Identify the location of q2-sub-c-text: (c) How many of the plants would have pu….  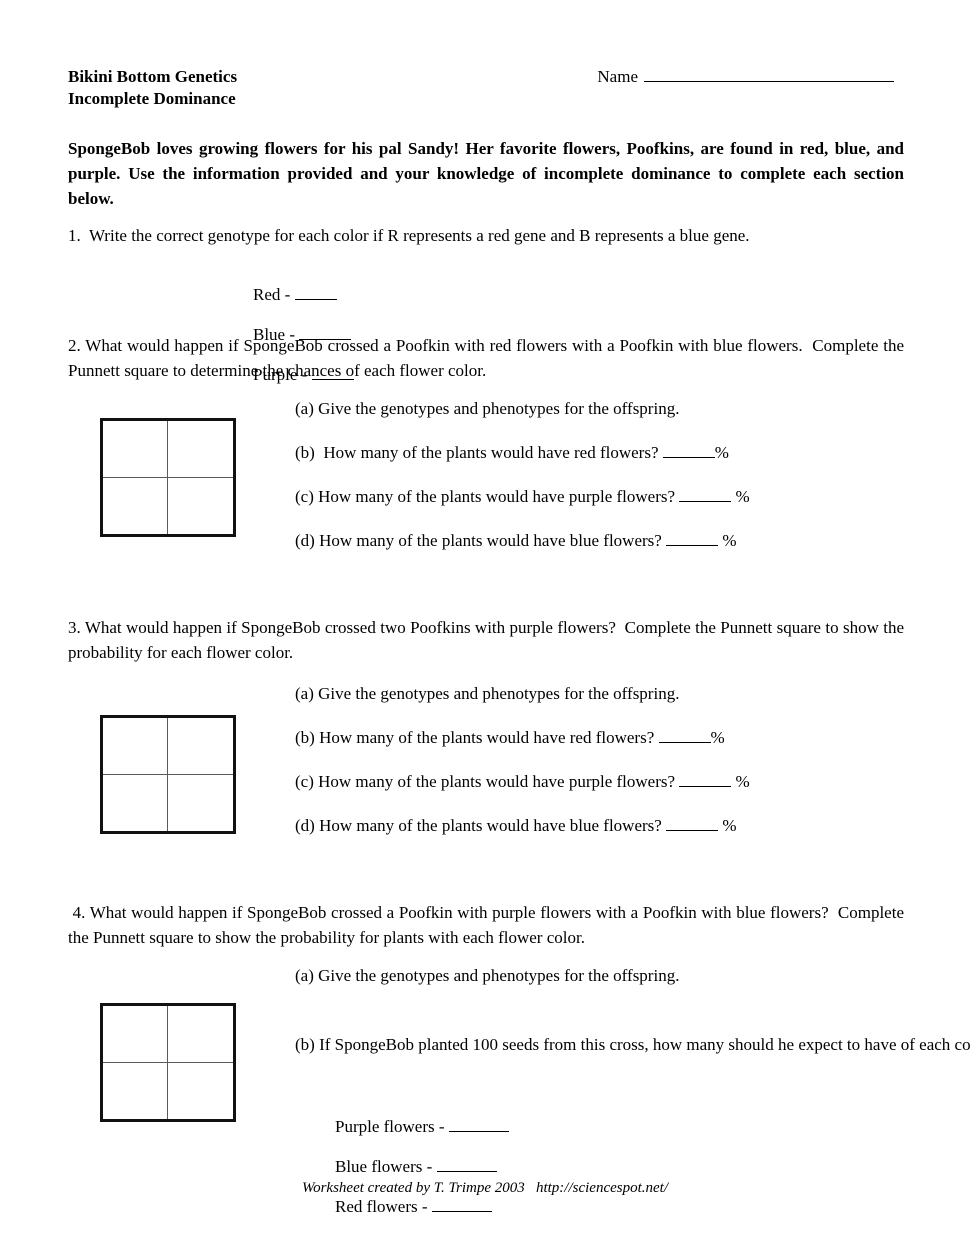
(487, 496).